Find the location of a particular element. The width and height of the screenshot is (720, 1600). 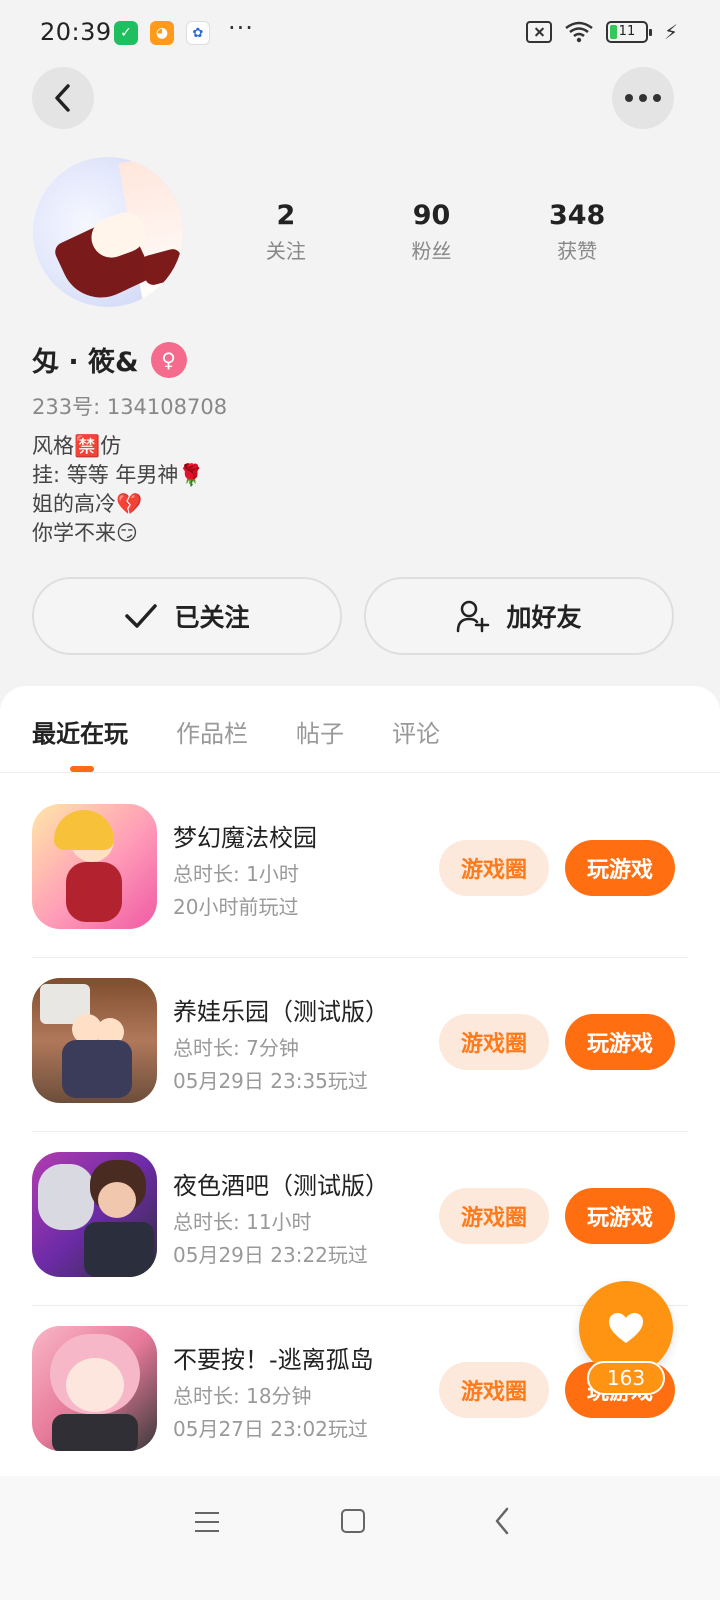

shield-app-icon: ✓ is located at coordinates (126, 33).